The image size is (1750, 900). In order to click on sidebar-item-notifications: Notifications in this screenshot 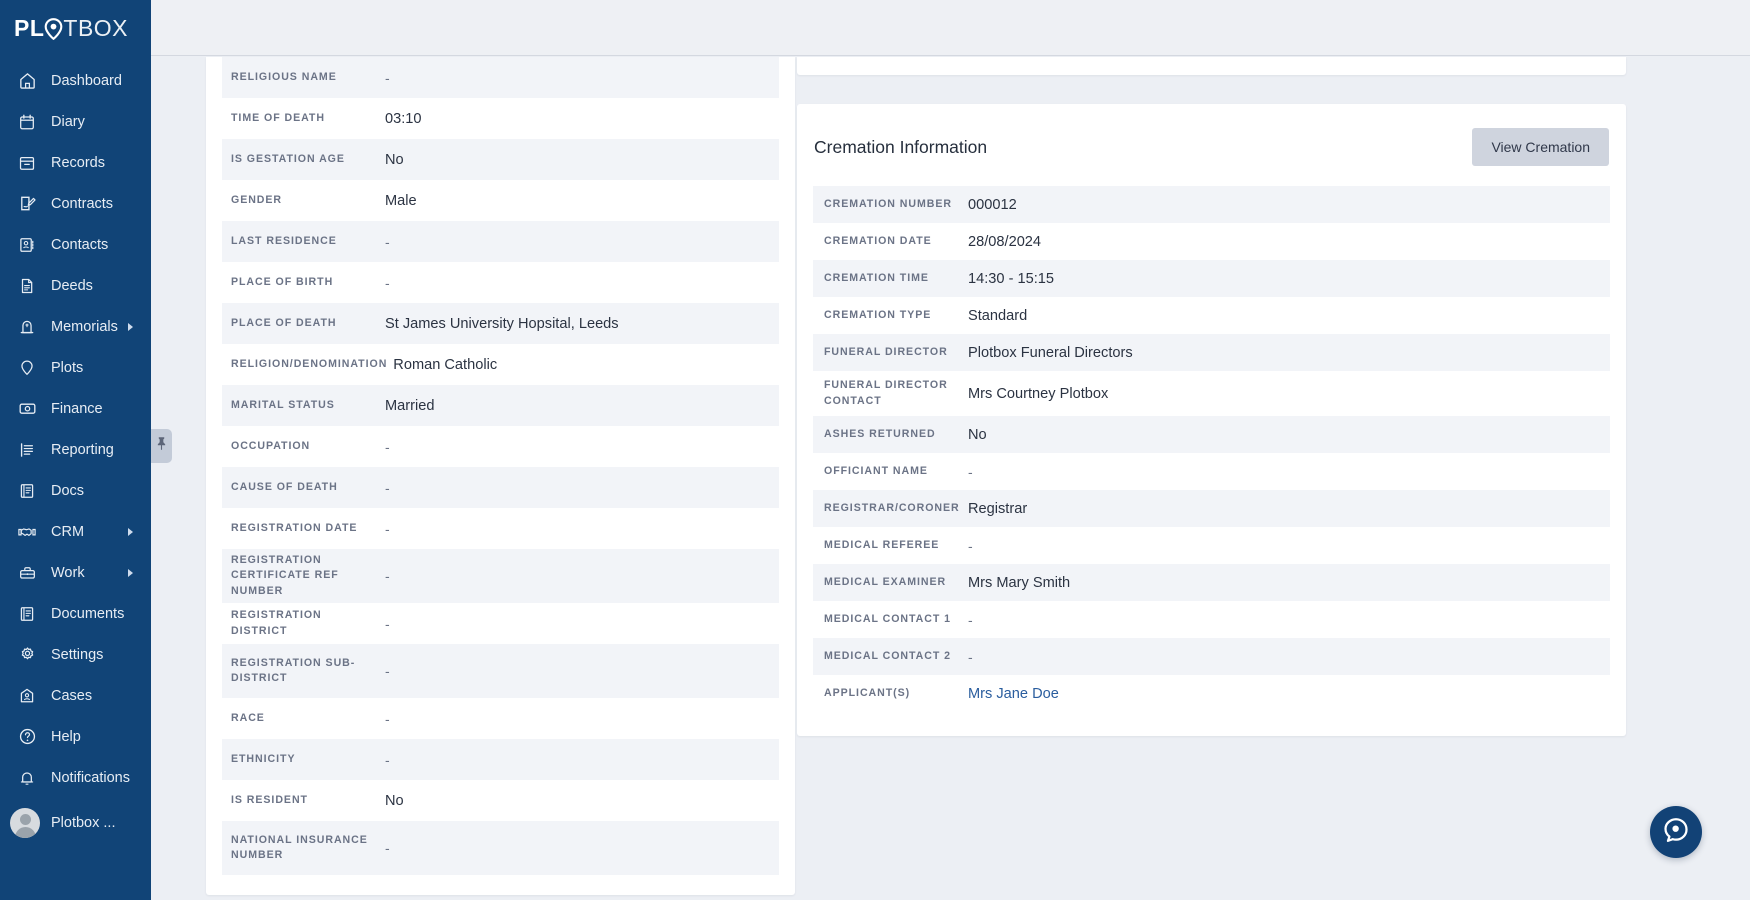, I will do `click(75, 777)`.